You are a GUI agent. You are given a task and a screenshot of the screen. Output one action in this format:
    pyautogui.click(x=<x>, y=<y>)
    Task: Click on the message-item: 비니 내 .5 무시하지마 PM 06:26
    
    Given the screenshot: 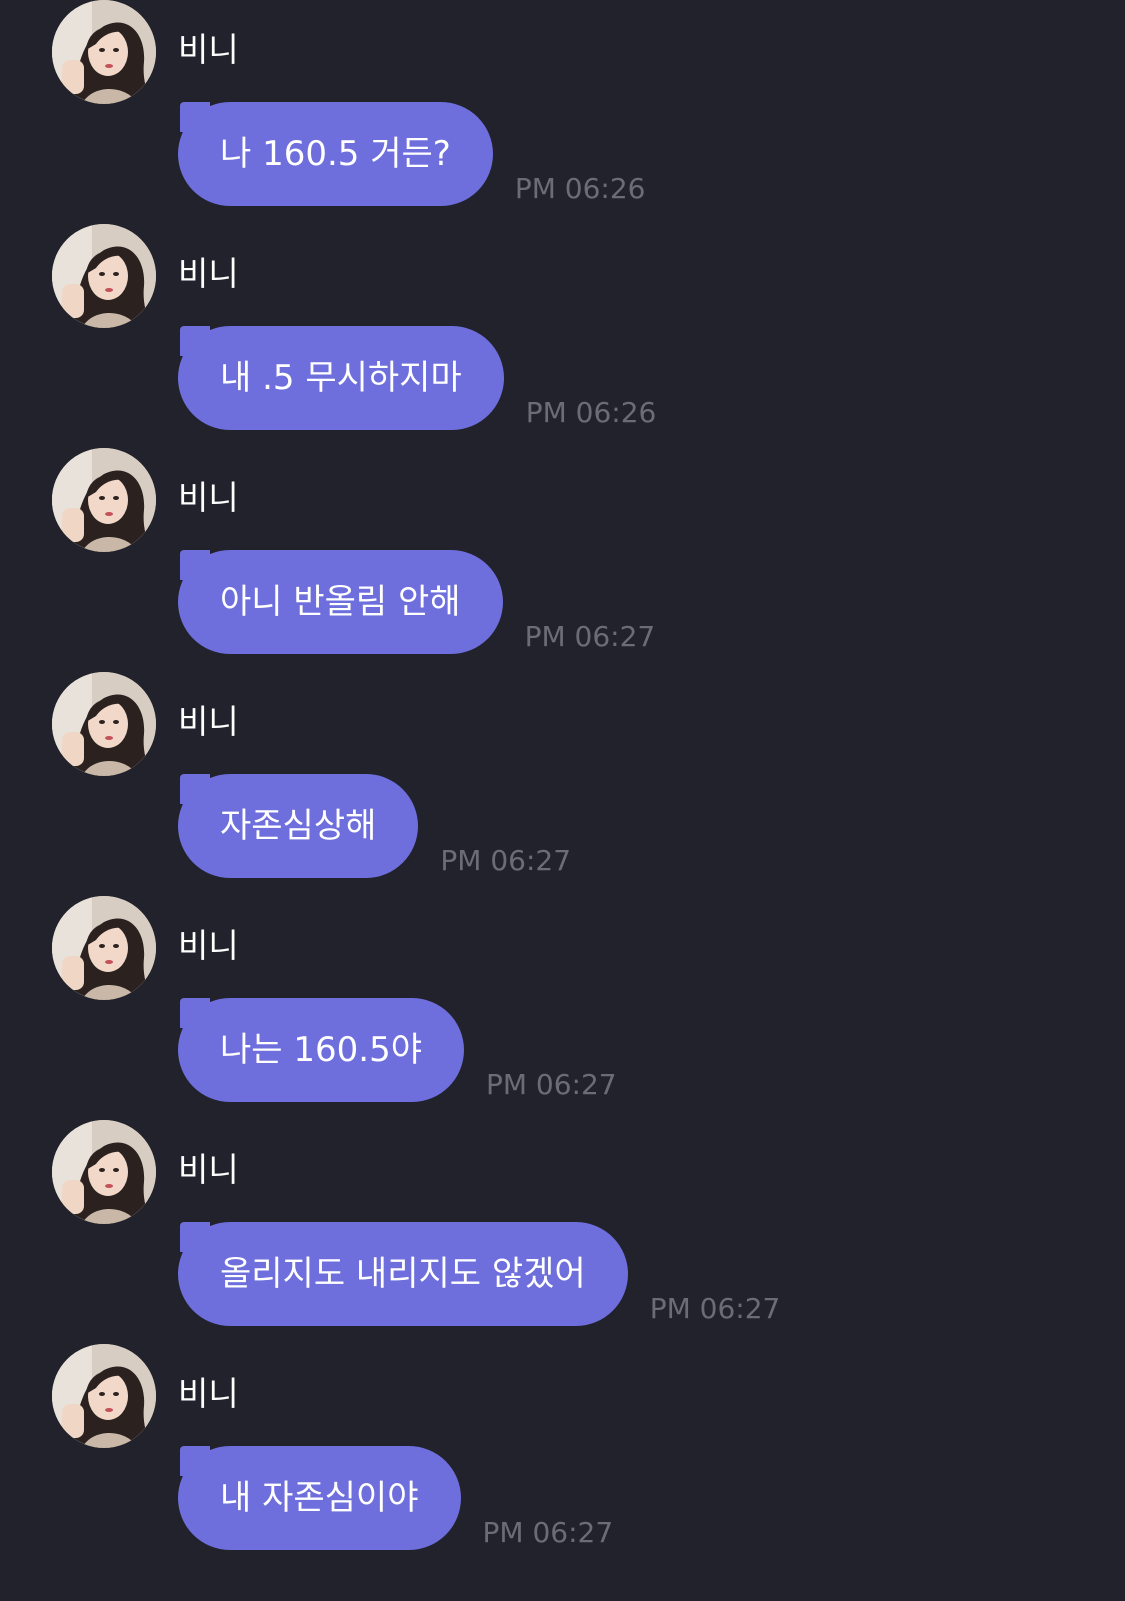 What is the action you would take?
    pyautogui.click(x=562, y=329)
    